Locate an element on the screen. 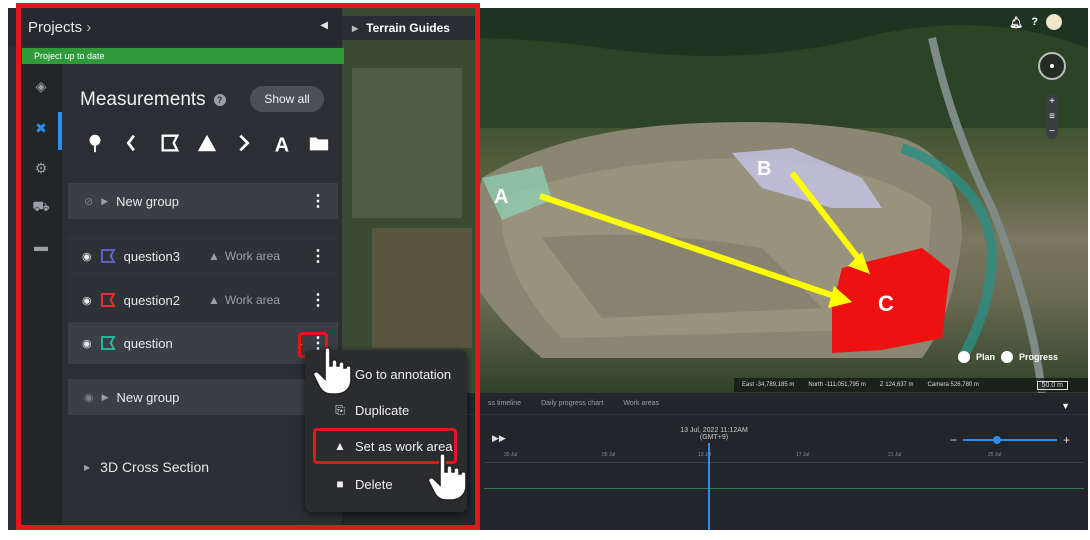 This screenshot has width=1090, height=540. zoom-out-icon: − is located at coordinates (1052, 131).